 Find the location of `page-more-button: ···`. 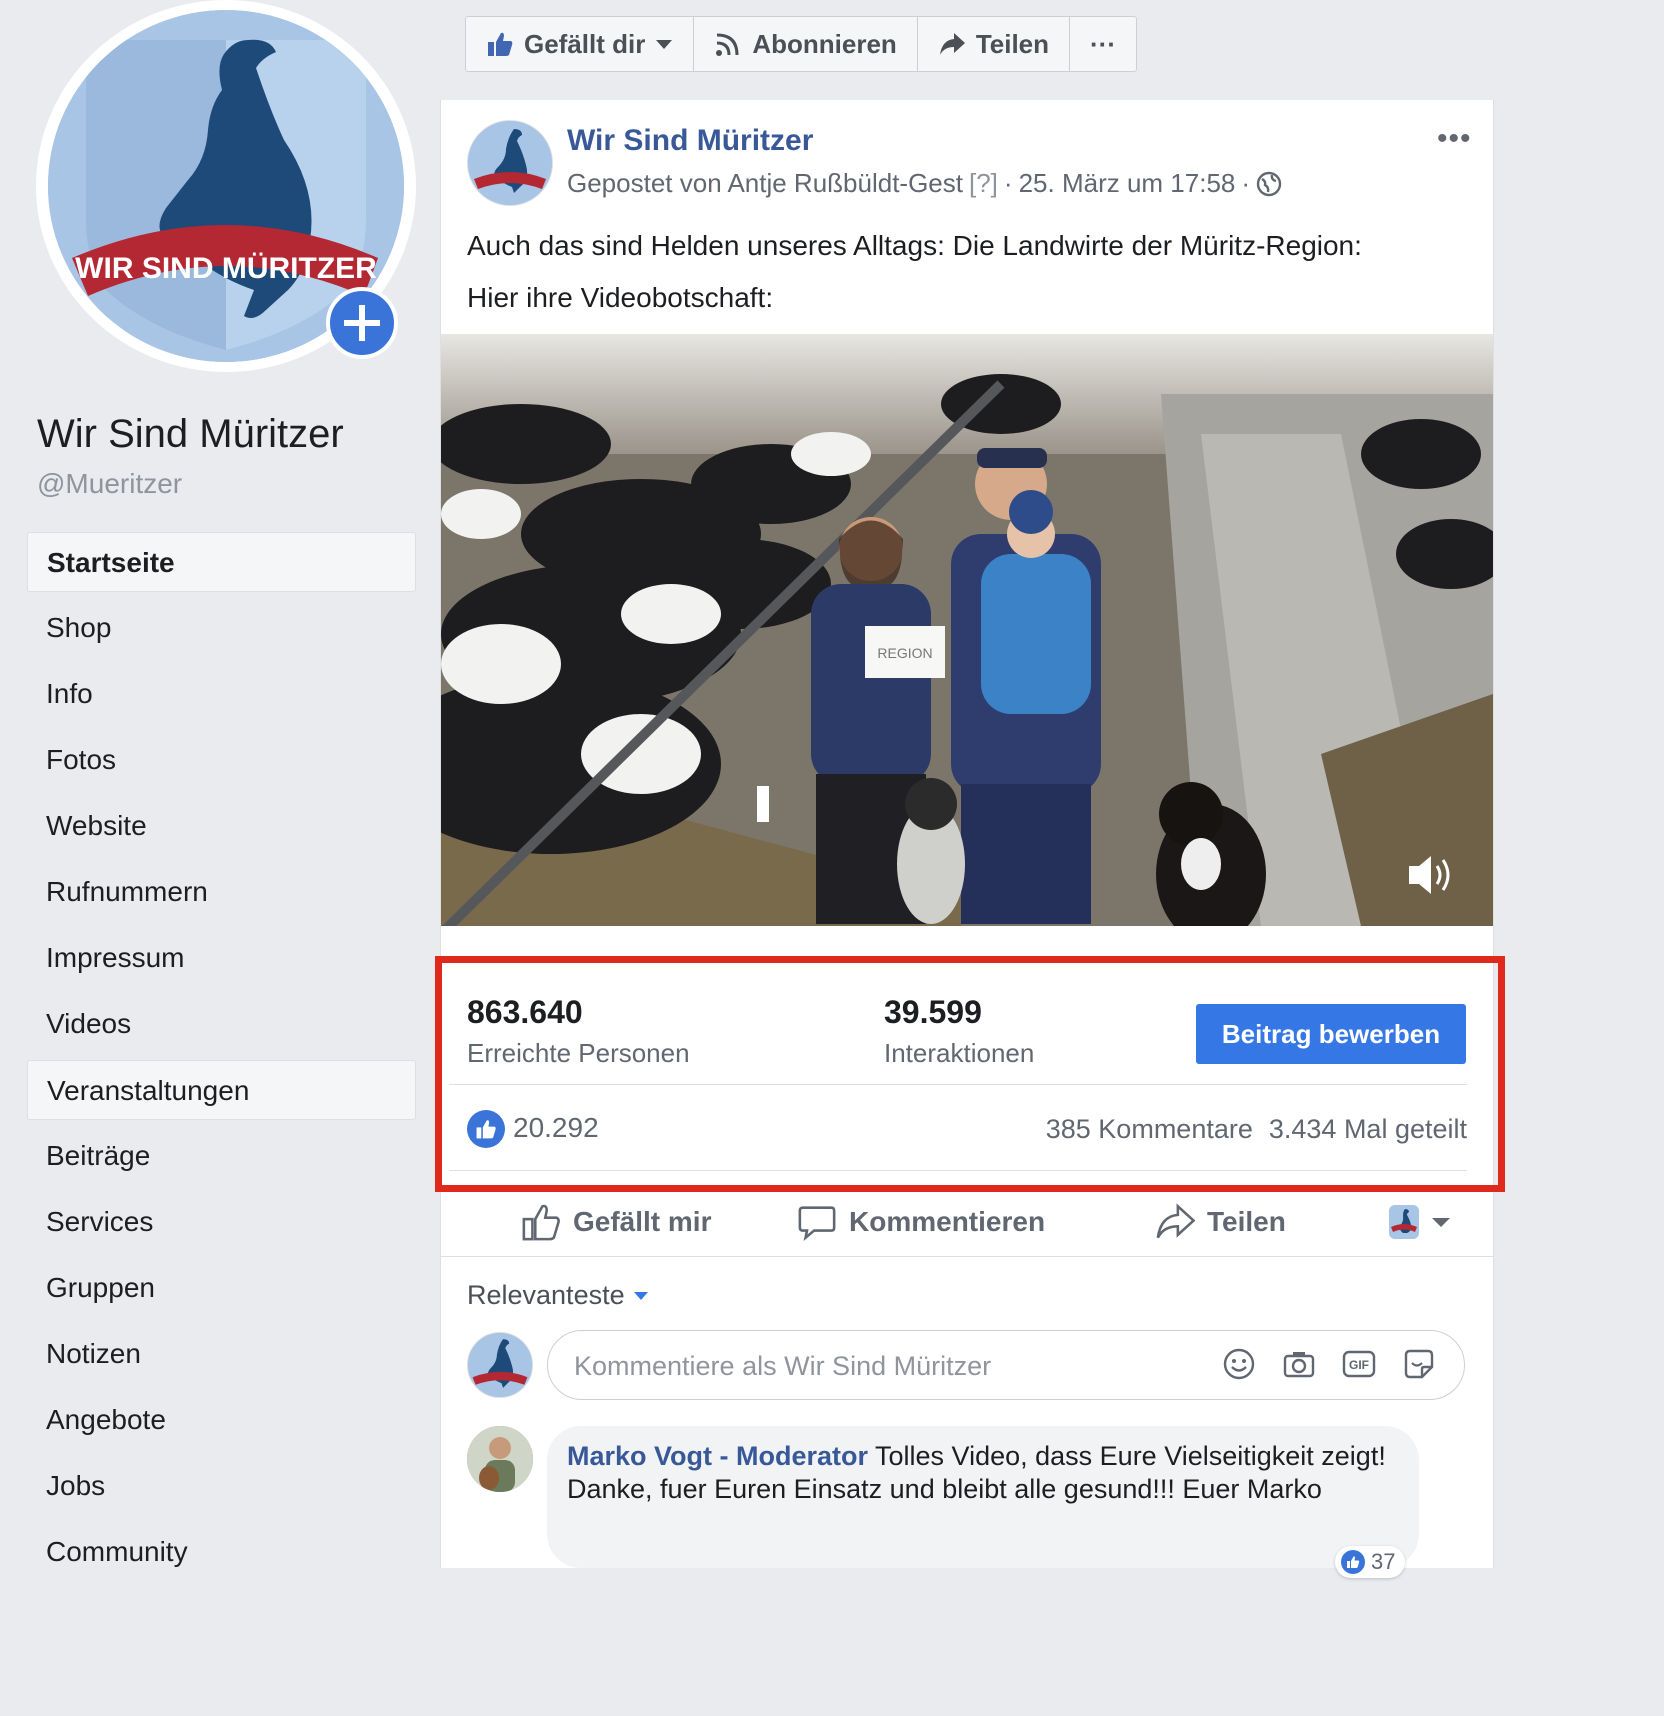

page-more-button: ··· is located at coordinates (1103, 44).